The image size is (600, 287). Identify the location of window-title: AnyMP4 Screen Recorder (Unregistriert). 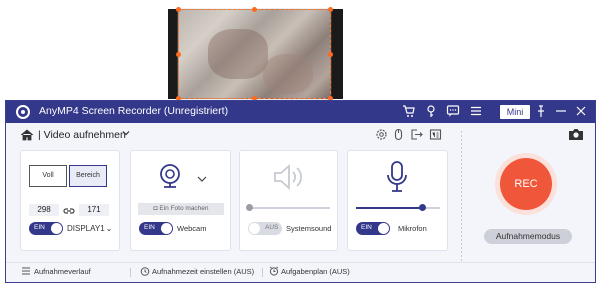
(134, 111).